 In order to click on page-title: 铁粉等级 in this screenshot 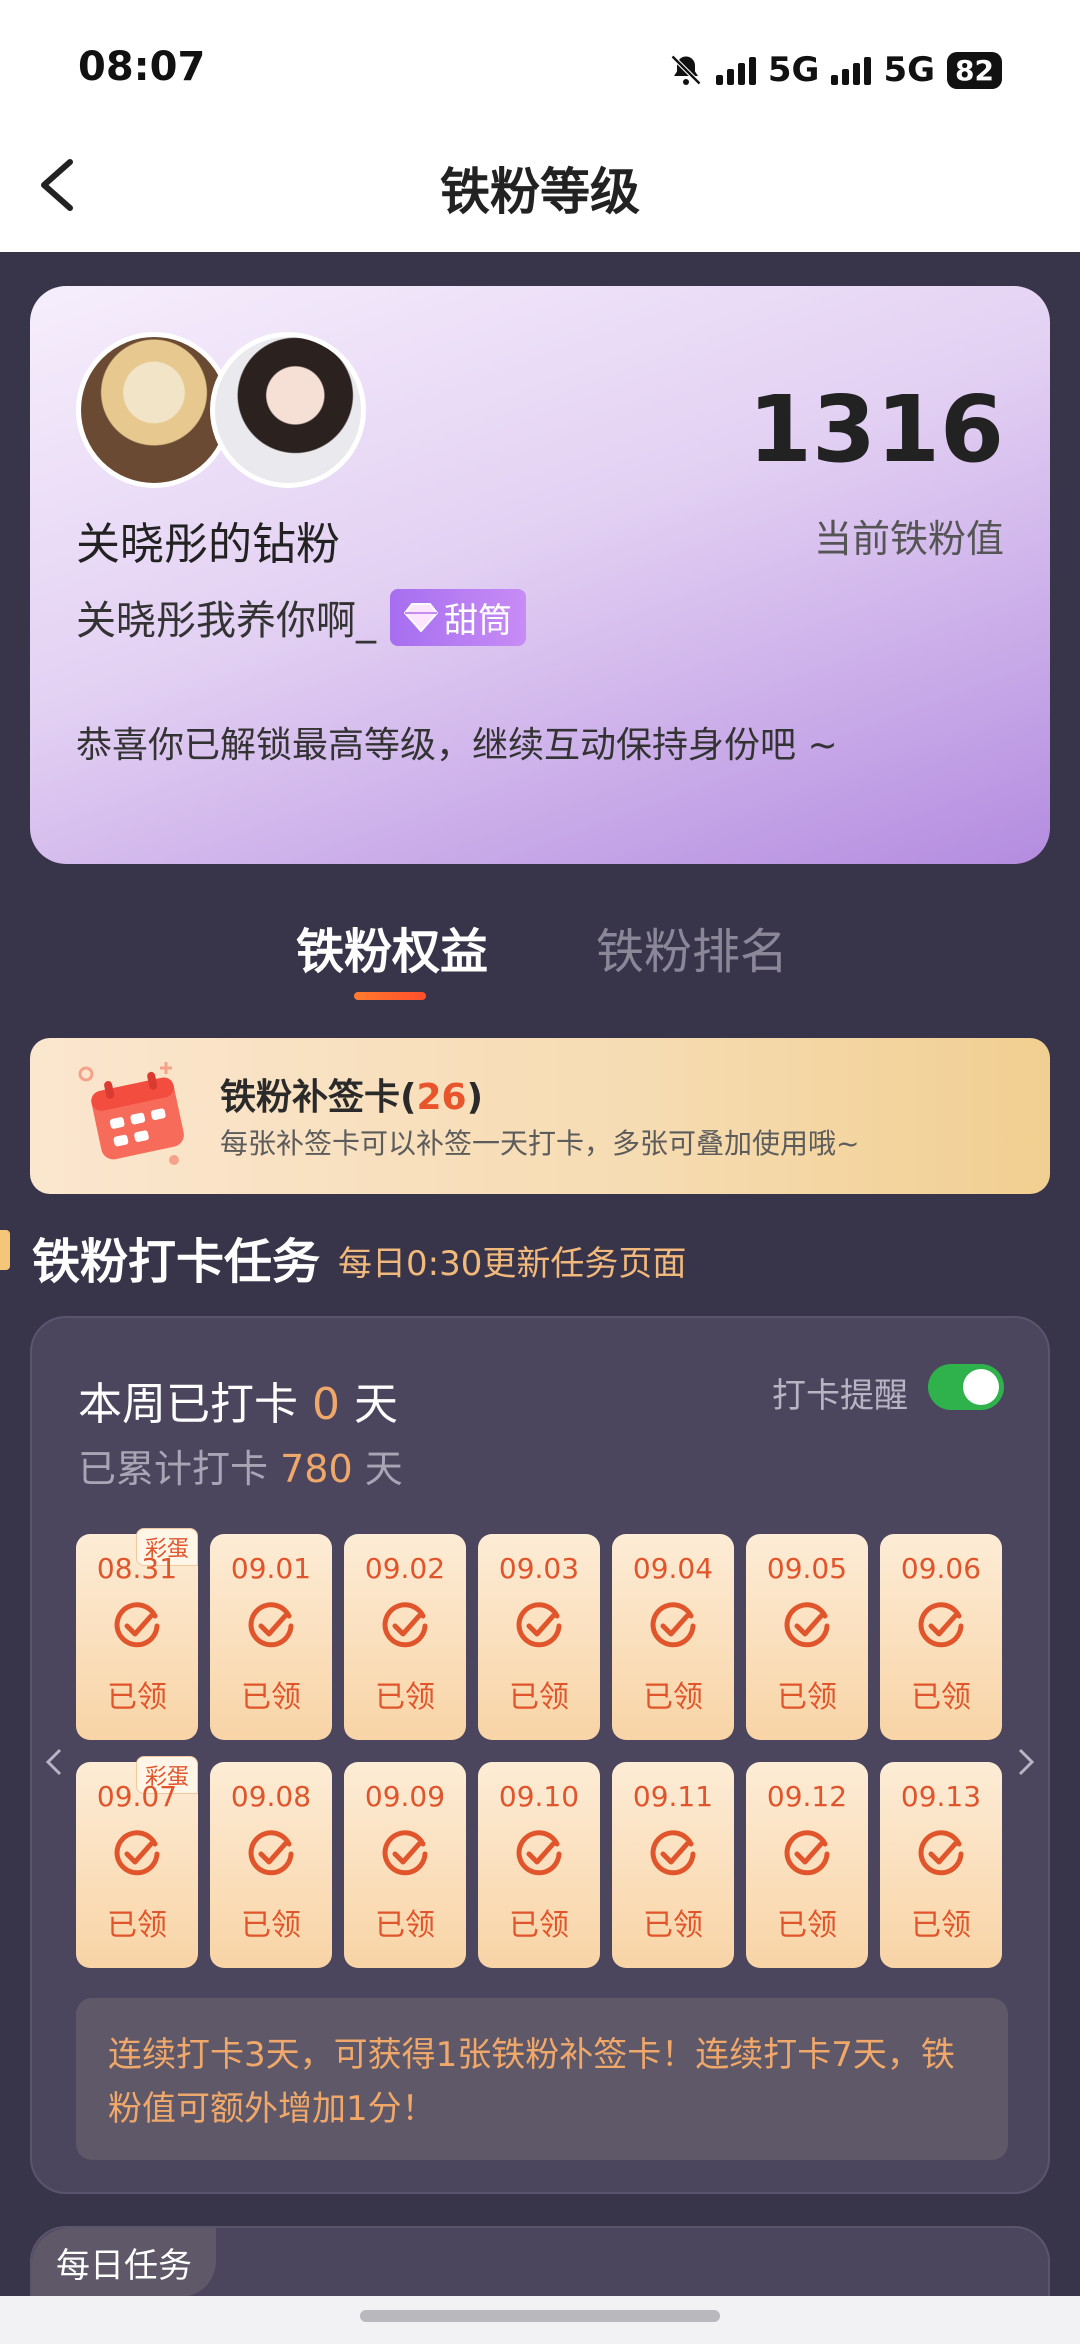, I will do `click(540, 192)`.